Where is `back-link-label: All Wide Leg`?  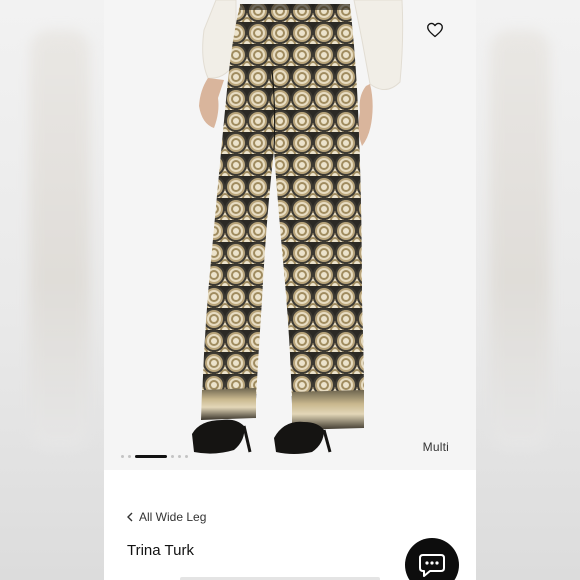 back-link-label: All Wide Leg is located at coordinates (173, 517).